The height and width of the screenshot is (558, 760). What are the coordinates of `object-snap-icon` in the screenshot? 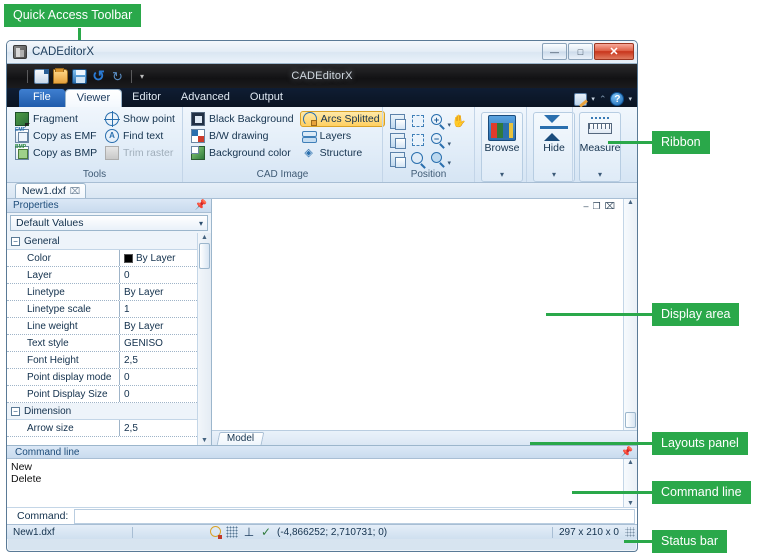 It's located at (215, 532).